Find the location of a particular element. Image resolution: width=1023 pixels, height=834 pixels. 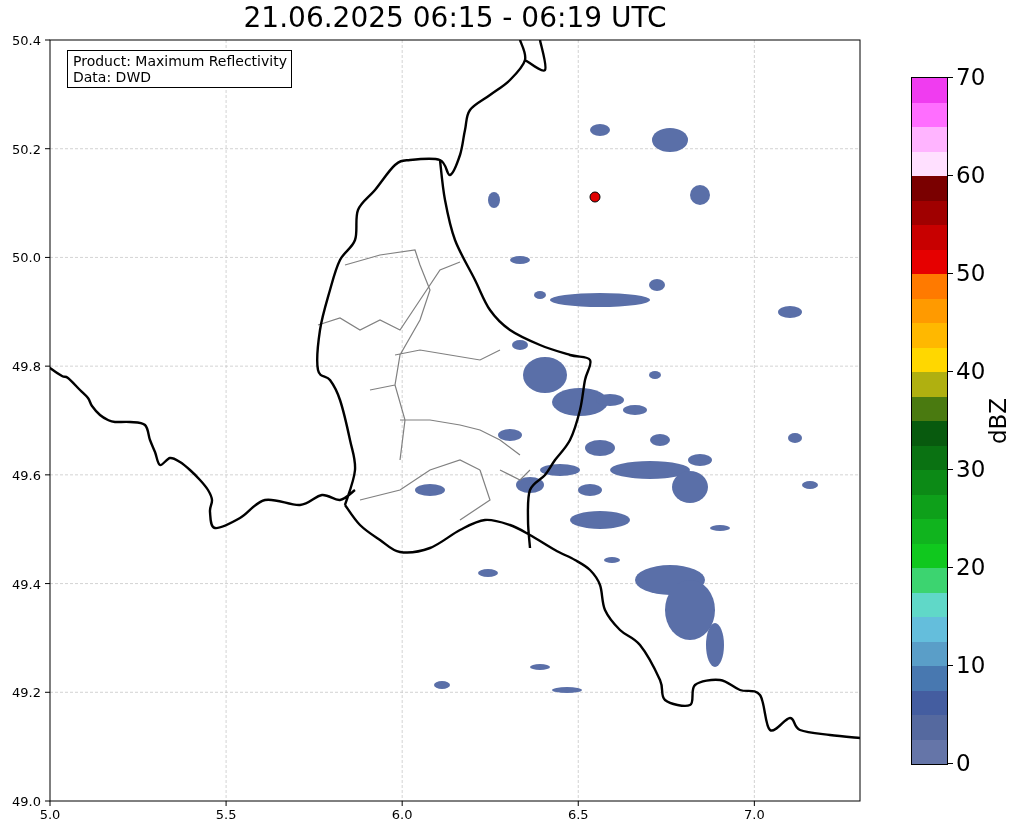

x-axis-tick-label: 6.0 is located at coordinates (402, 814).